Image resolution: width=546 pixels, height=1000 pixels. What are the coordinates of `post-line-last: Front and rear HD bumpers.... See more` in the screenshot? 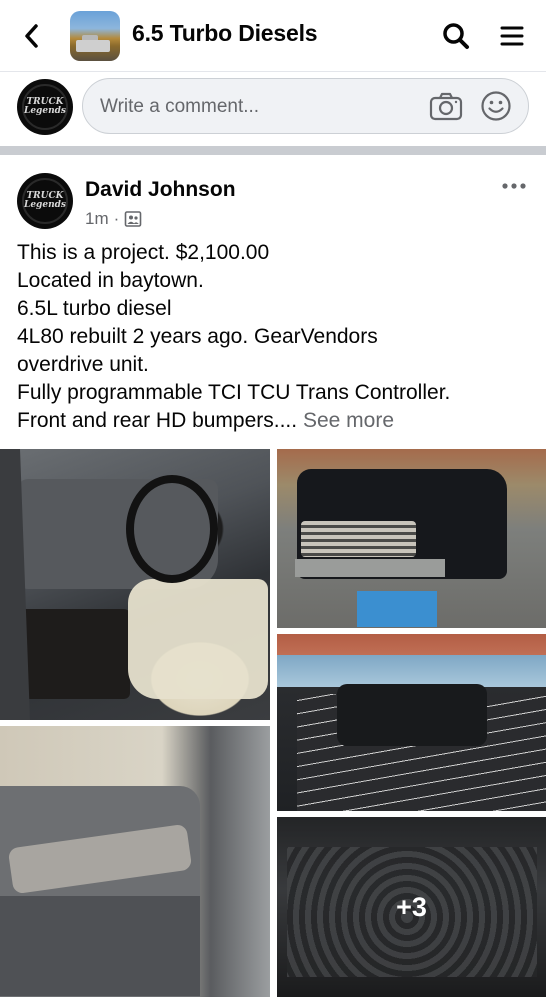 It's located at (277, 421).